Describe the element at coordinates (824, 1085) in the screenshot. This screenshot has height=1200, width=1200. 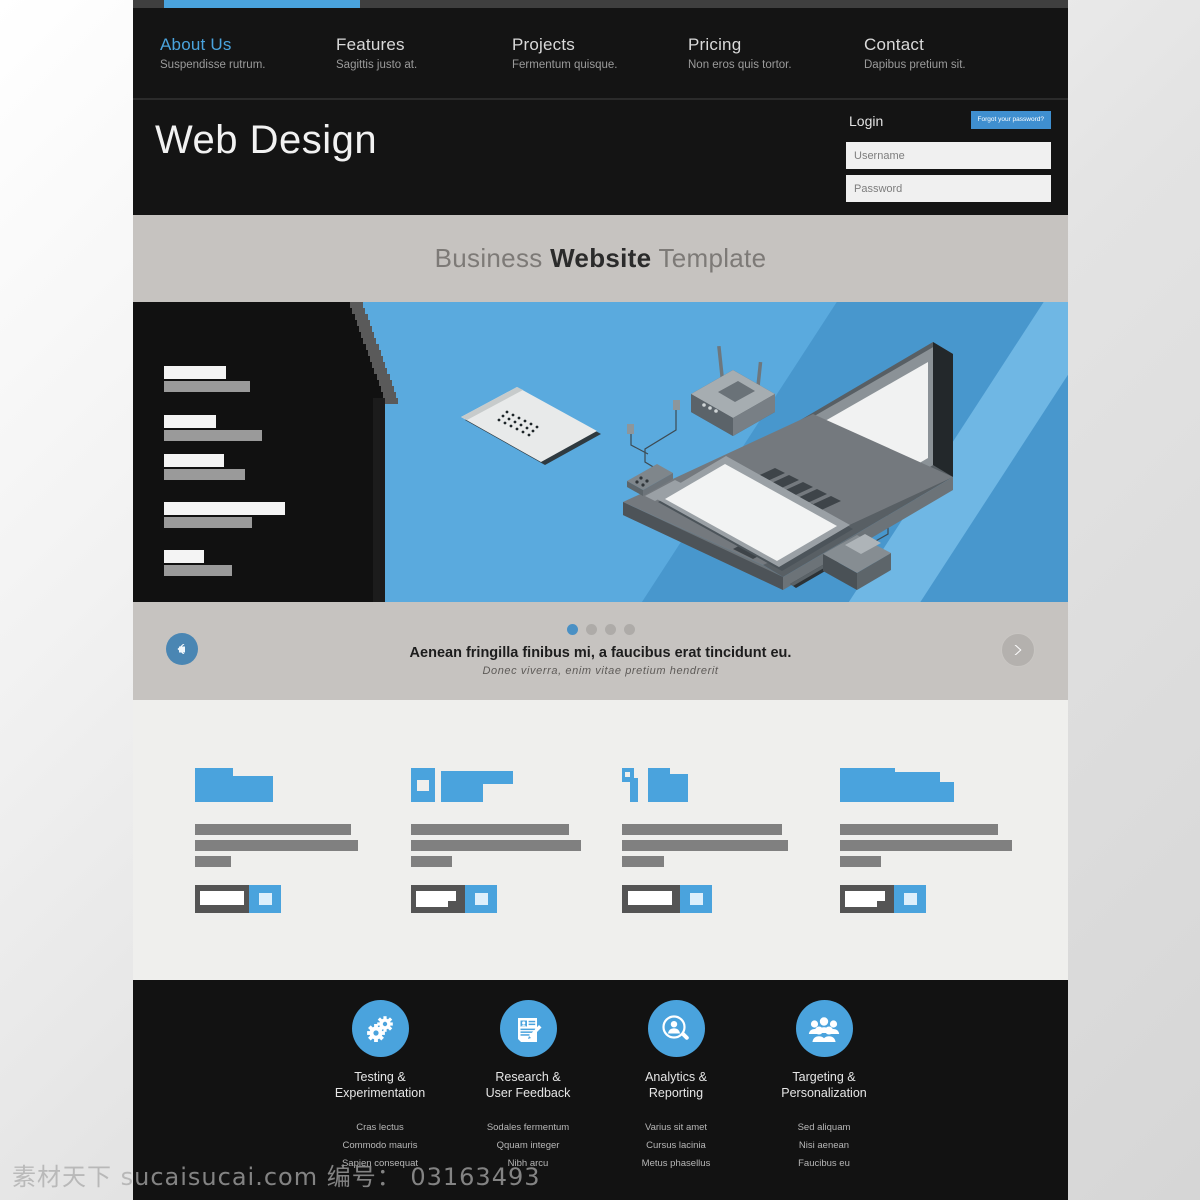
I see `footer-column-title: Targeting & Personalization` at that location.